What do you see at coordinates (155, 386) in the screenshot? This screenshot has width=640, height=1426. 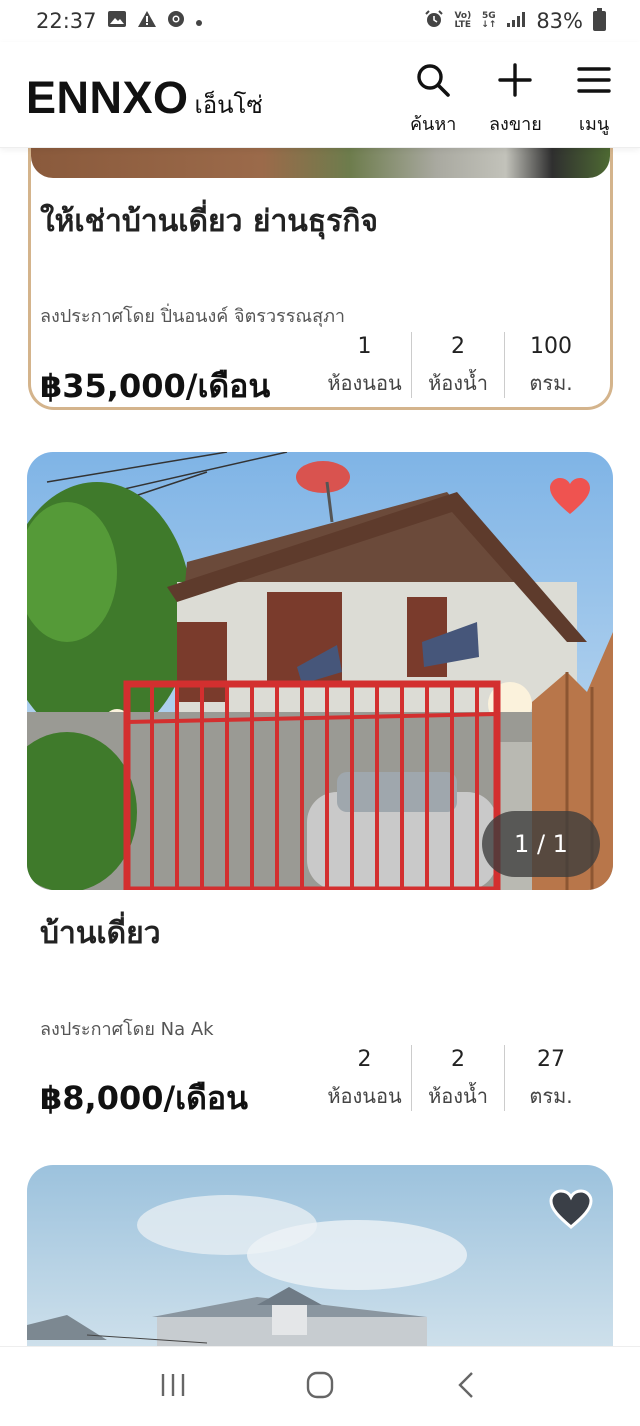 I see `listing-price: ฿35,000/เดือน` at bounding box center [155, 386].